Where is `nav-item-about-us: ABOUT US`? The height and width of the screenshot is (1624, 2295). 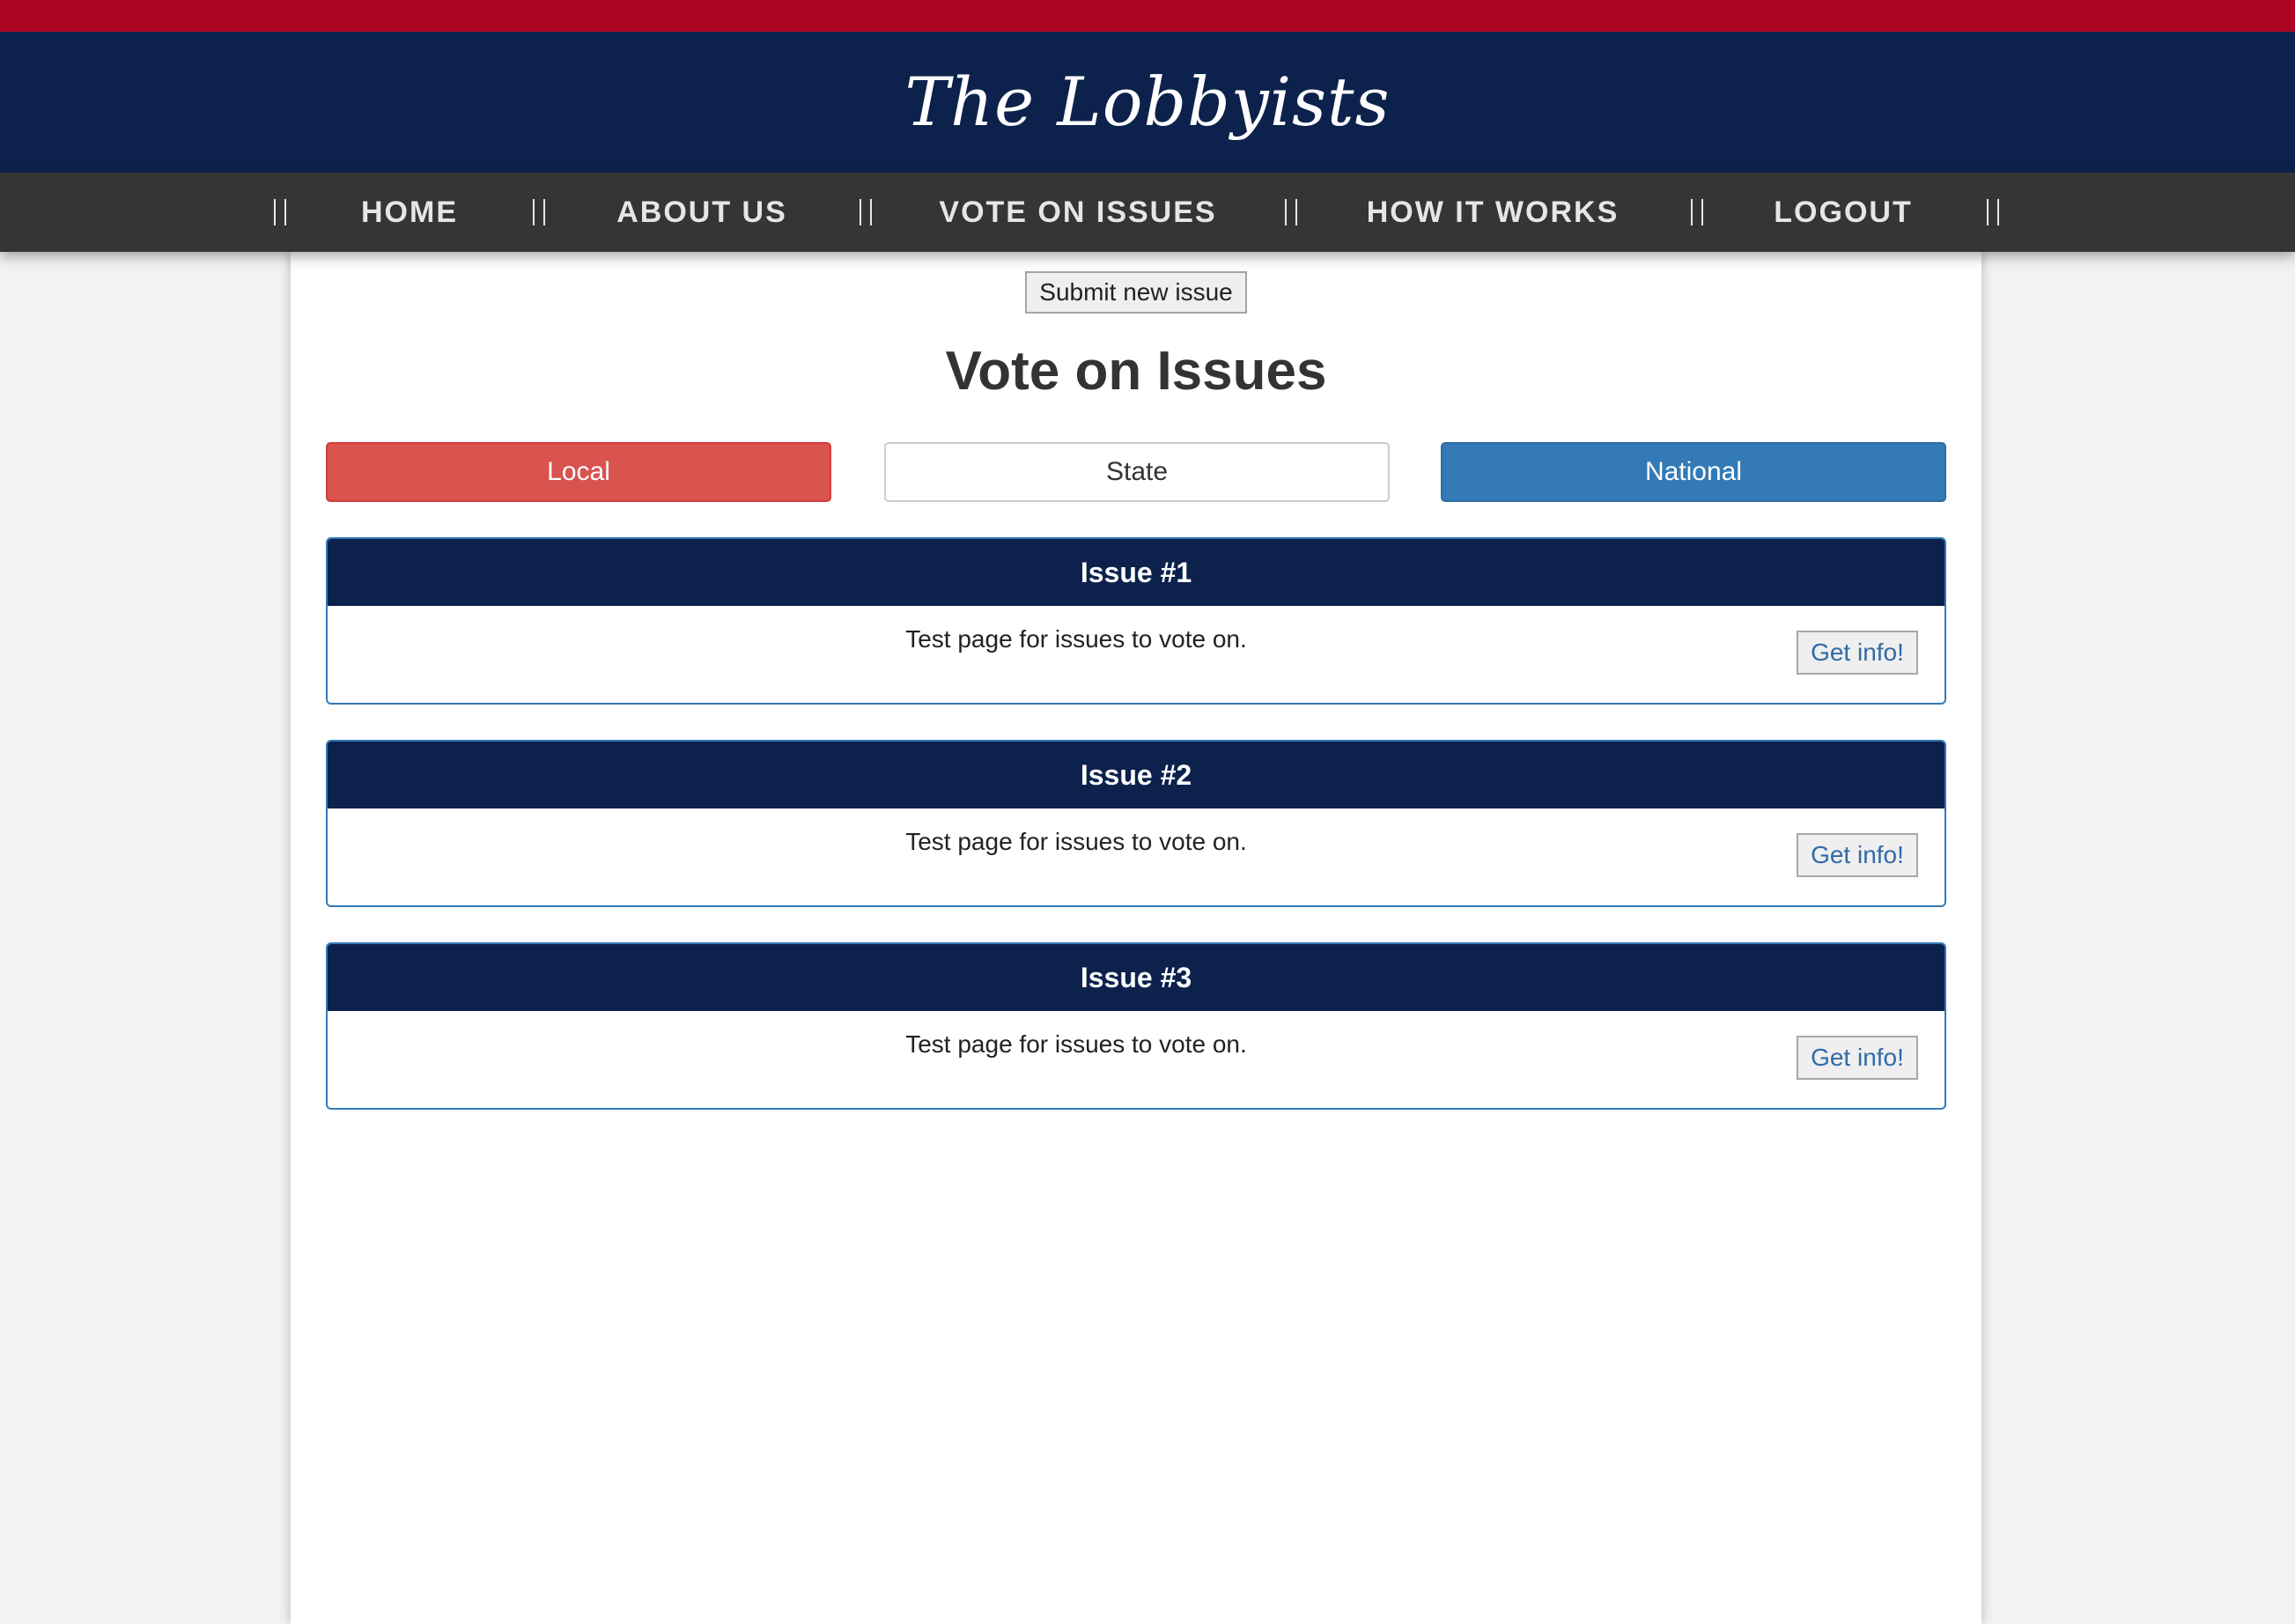
nav-item-about-us: ABOUT US is located at coordinates (702, 212).